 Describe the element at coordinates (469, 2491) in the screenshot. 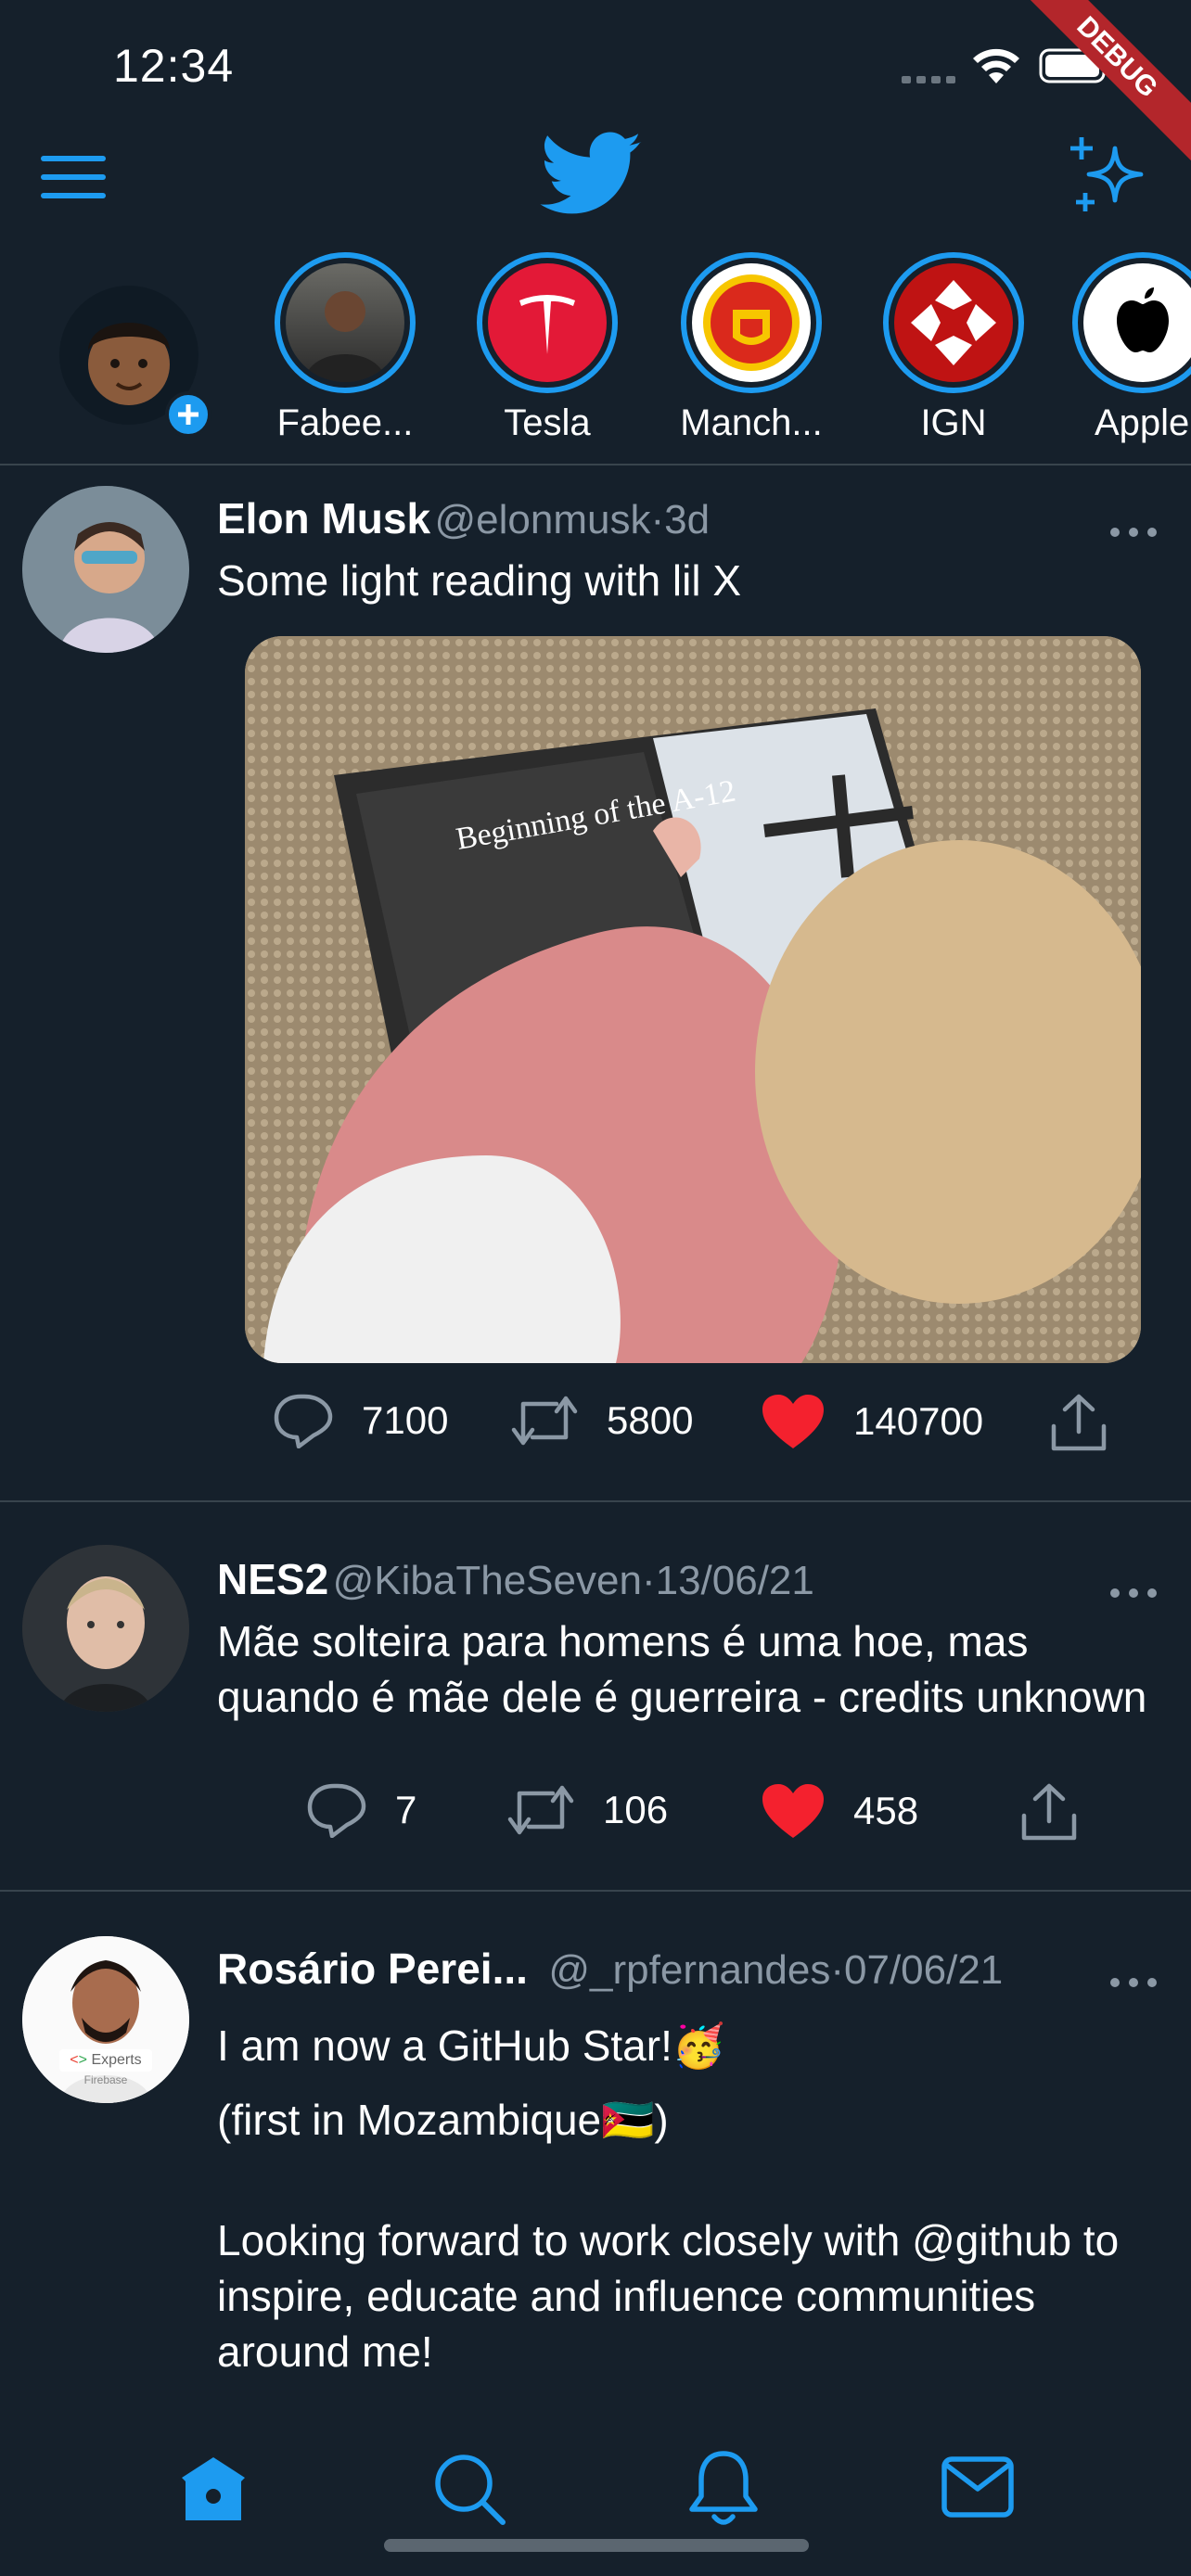

I see `search-icon` at that location.